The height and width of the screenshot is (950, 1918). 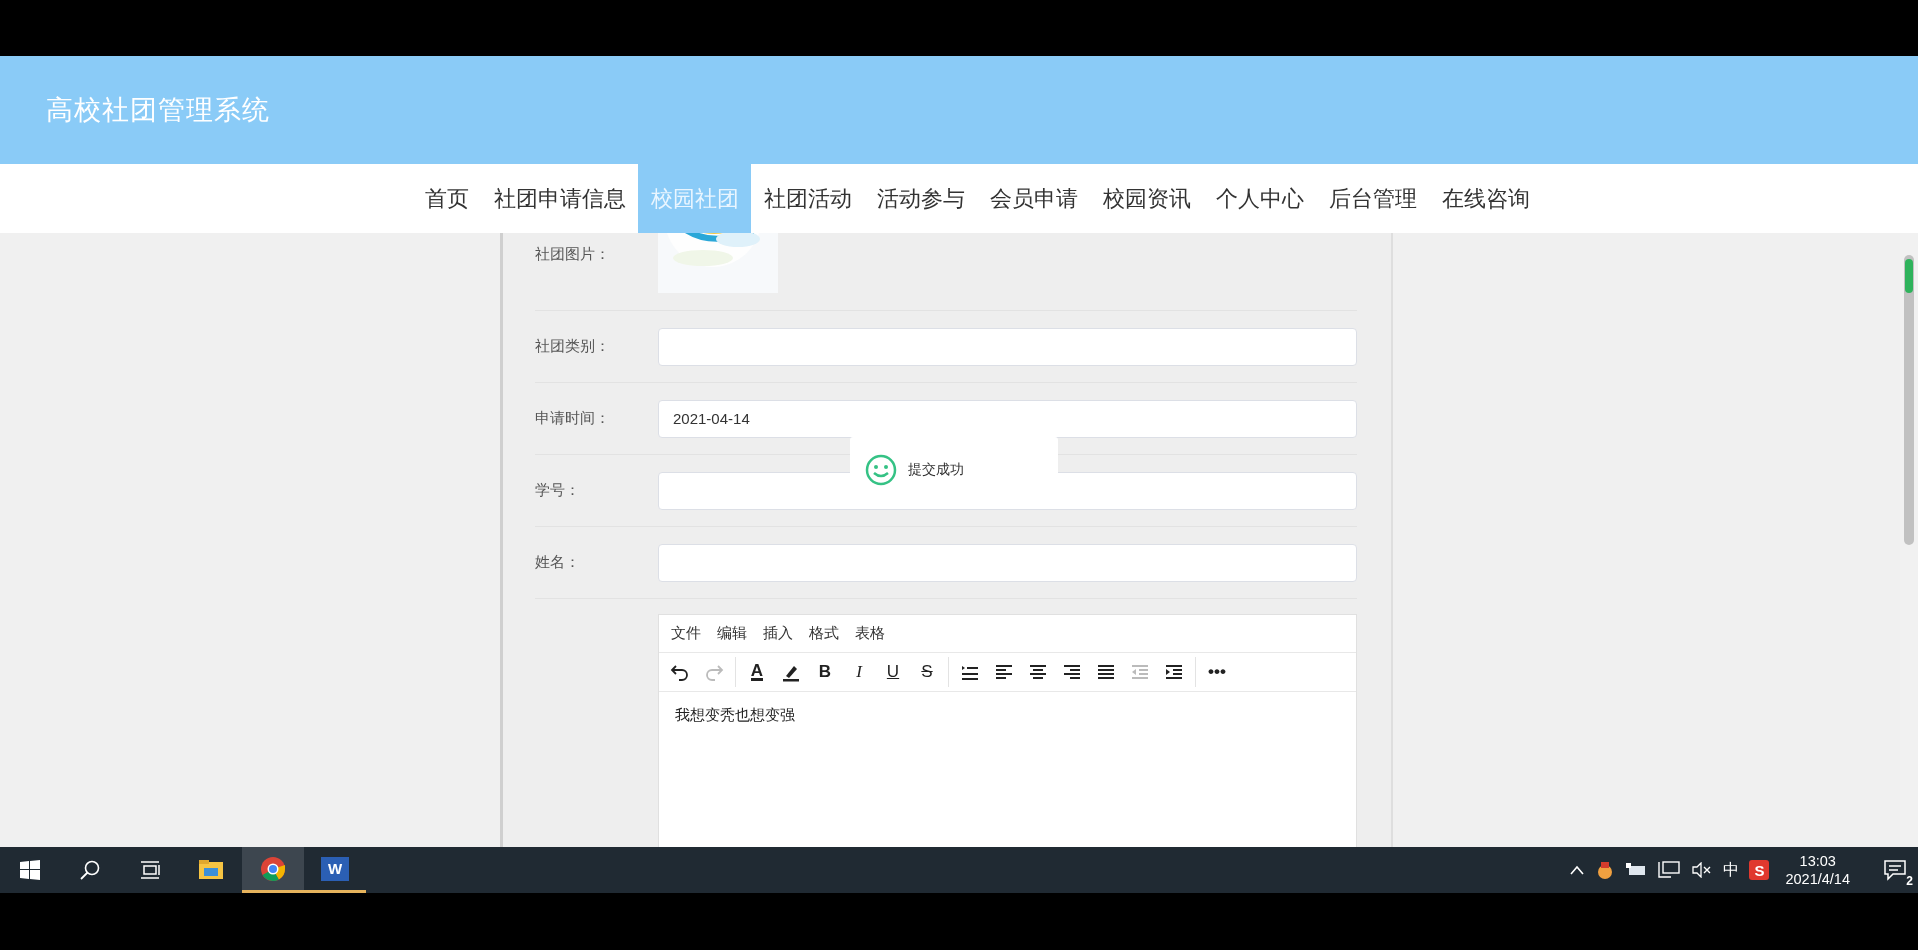 What do you see at coordinates (757, 672) in the screenshot?
I see `text-color-button: A` at bounding box center [757, 672].